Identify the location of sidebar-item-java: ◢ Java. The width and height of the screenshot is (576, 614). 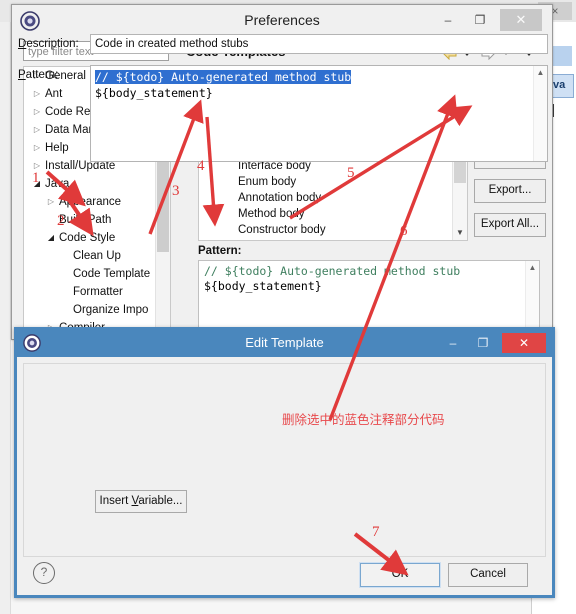
(97, 184).